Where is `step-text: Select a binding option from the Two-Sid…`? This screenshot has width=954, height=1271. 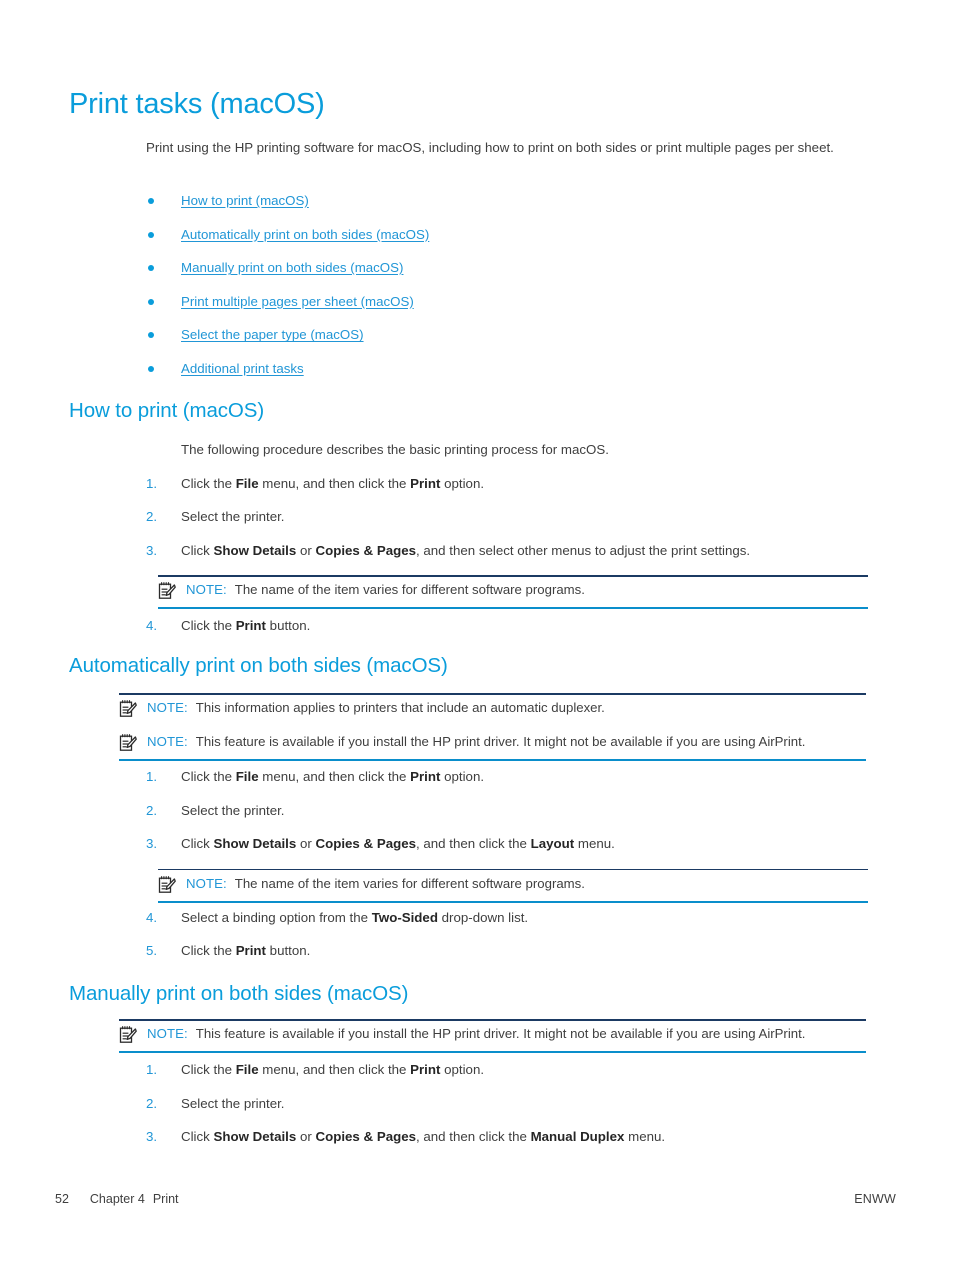
step-text: Select a binding option from the Two-Sid… is located at coordinates (355, 917).